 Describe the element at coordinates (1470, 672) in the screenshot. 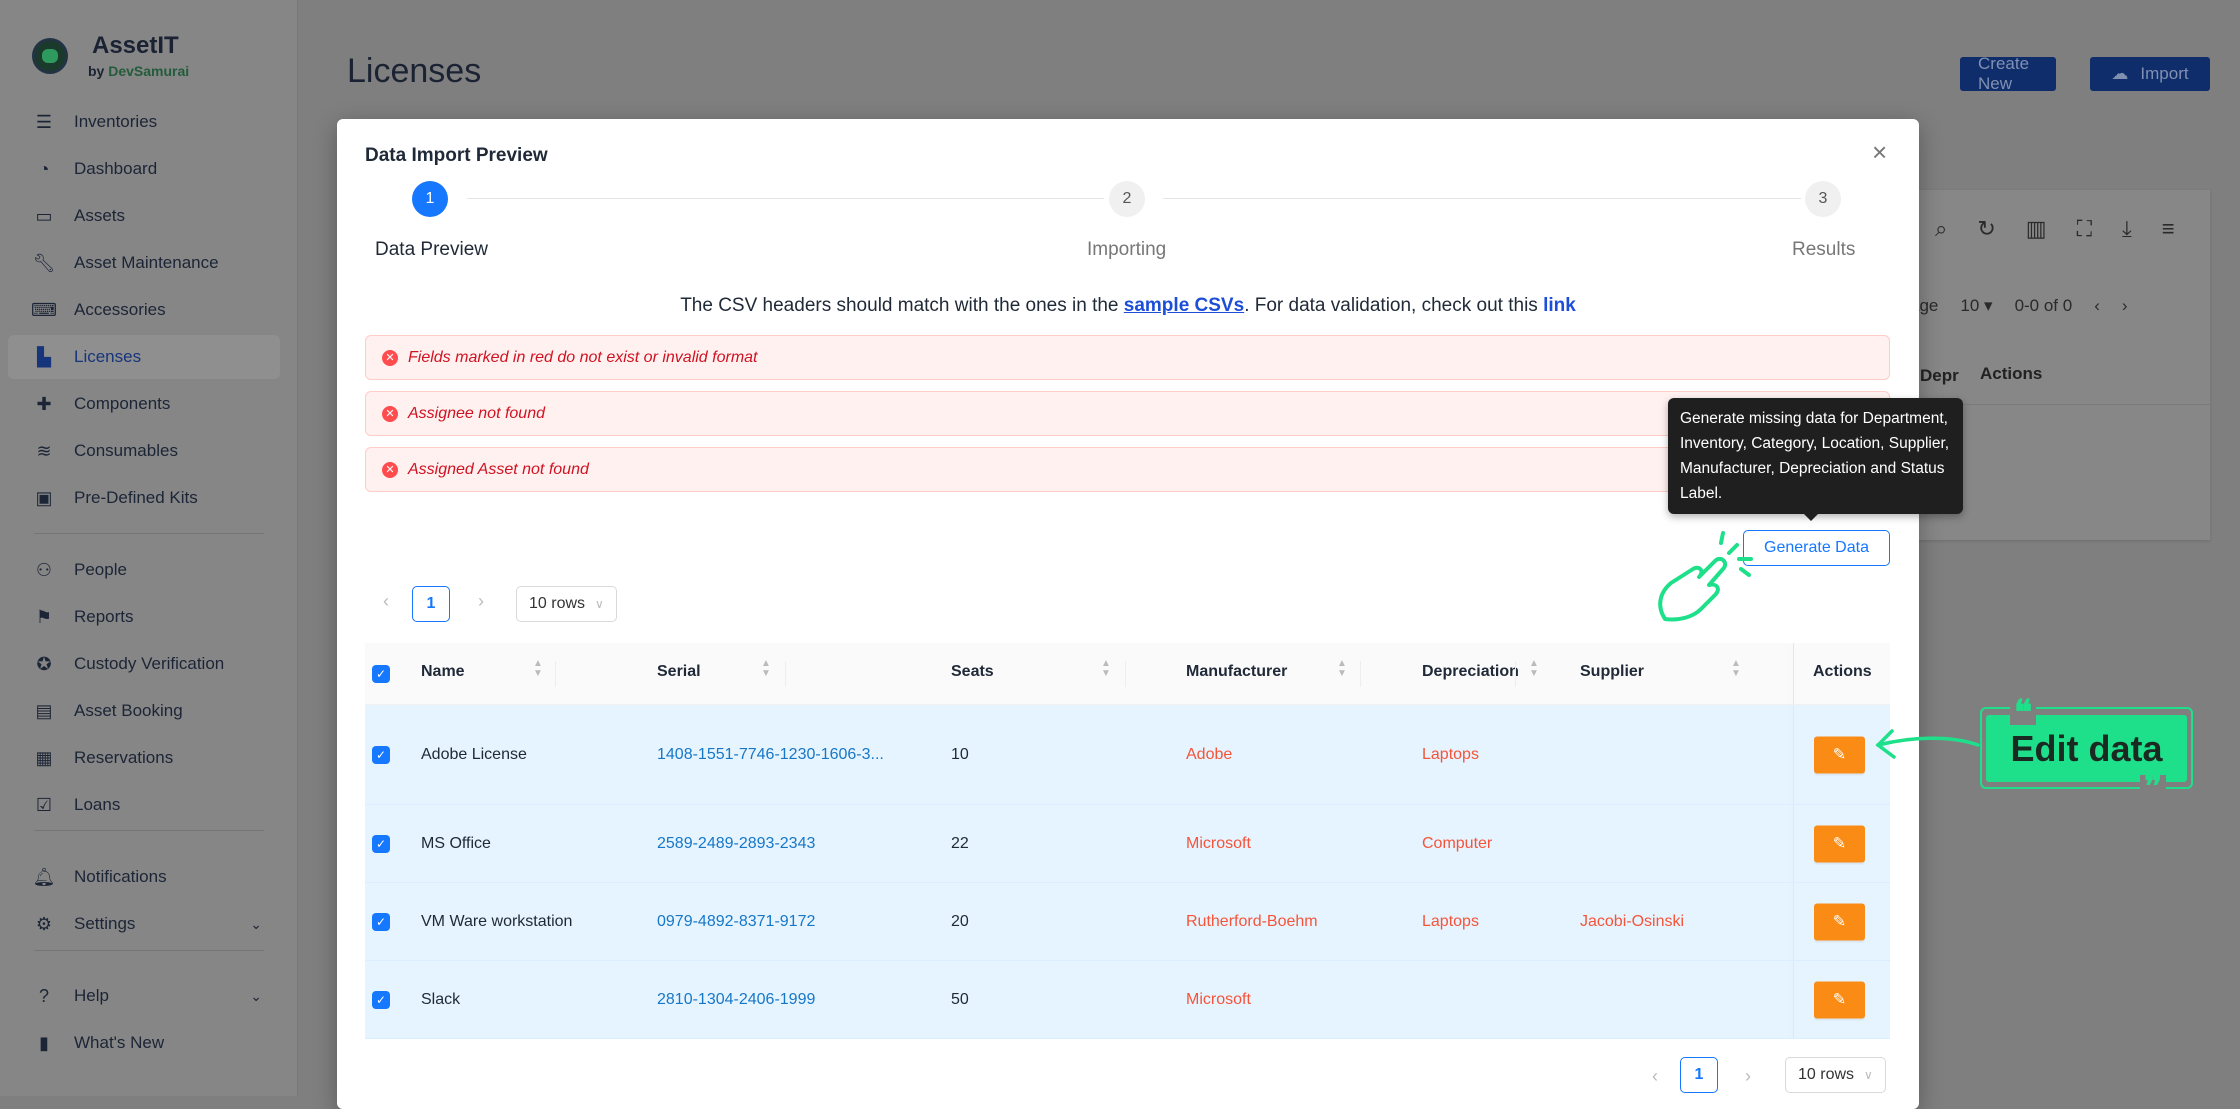

I see `column-header-depreciation: Depreciation` at that location.